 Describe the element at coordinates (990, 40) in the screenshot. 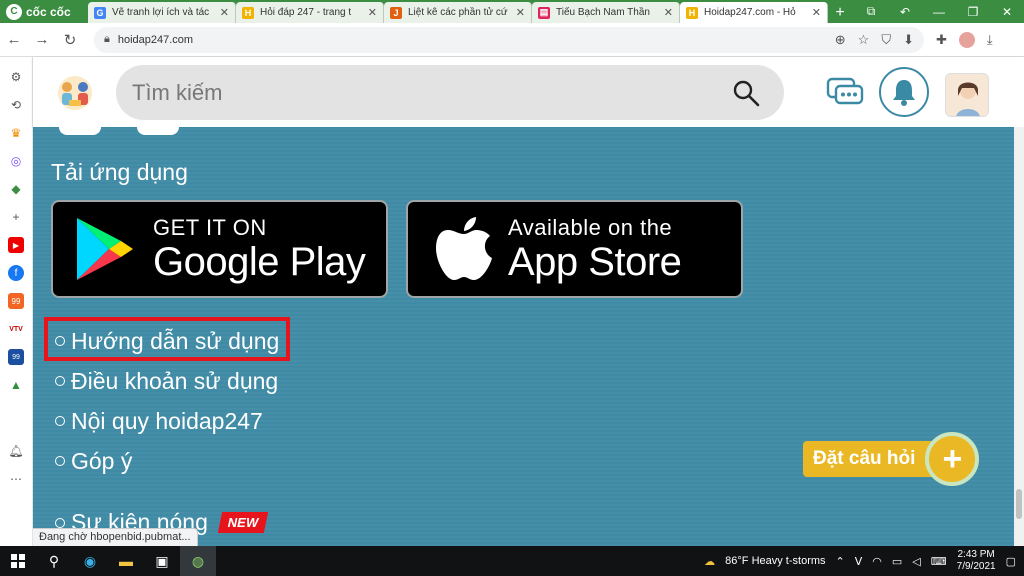

I see `downloads-icon: ⤓` at that location.